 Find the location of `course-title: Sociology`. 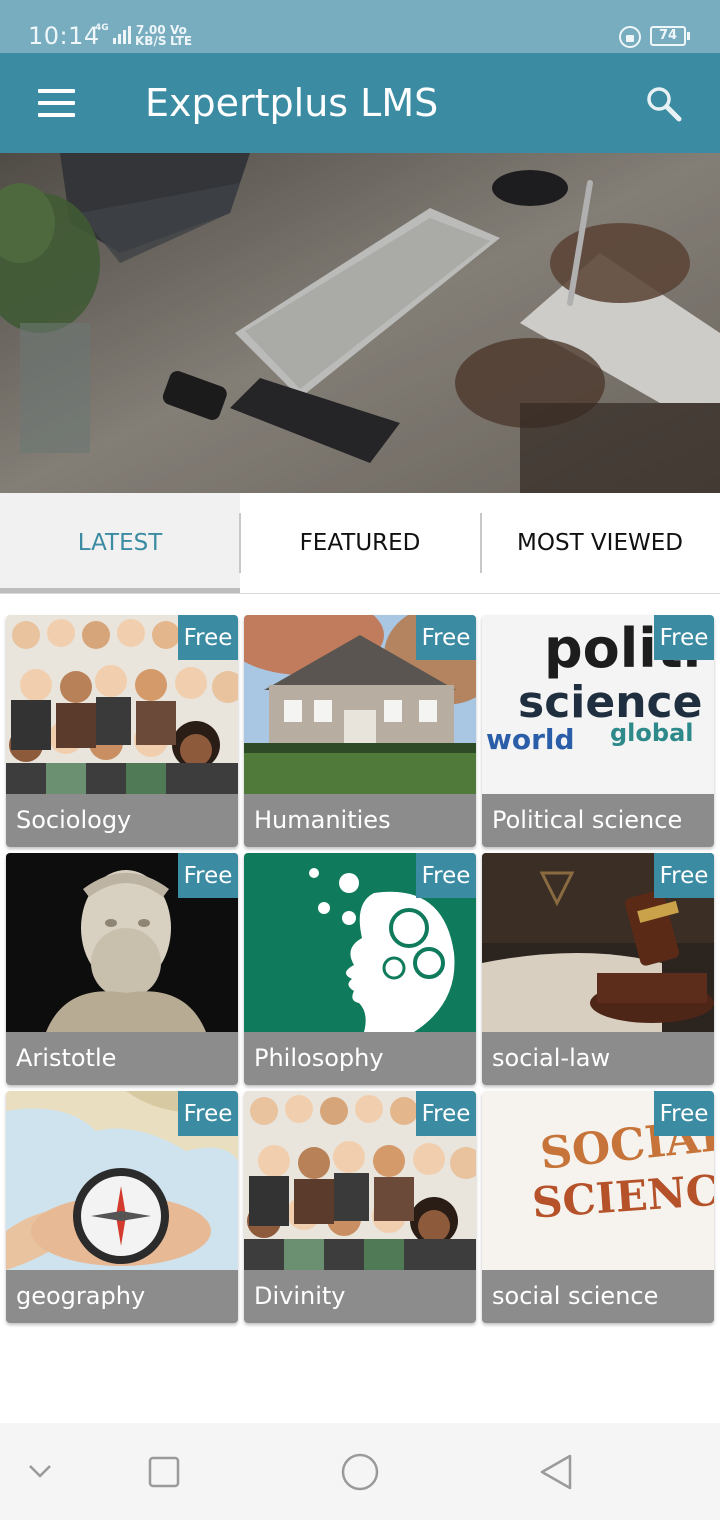

course-title: Sociology is located at coordinates (122, 820).